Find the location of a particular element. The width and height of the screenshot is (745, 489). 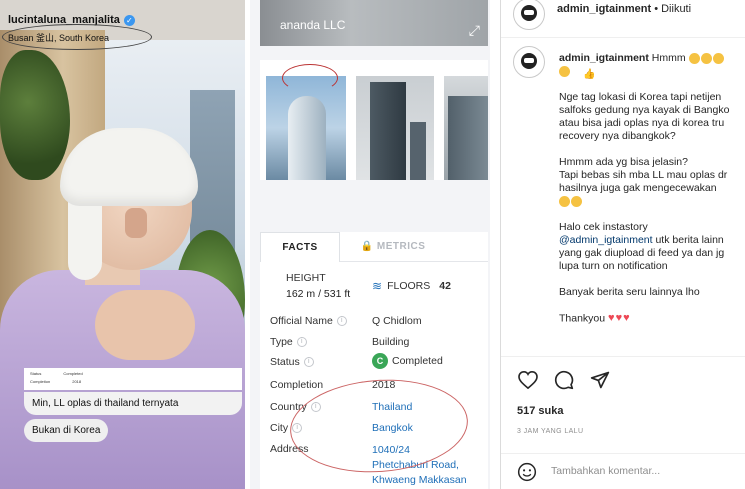

fact-row-official-name: Official Name i Q Chidlom is located at coordinates (379, 325).